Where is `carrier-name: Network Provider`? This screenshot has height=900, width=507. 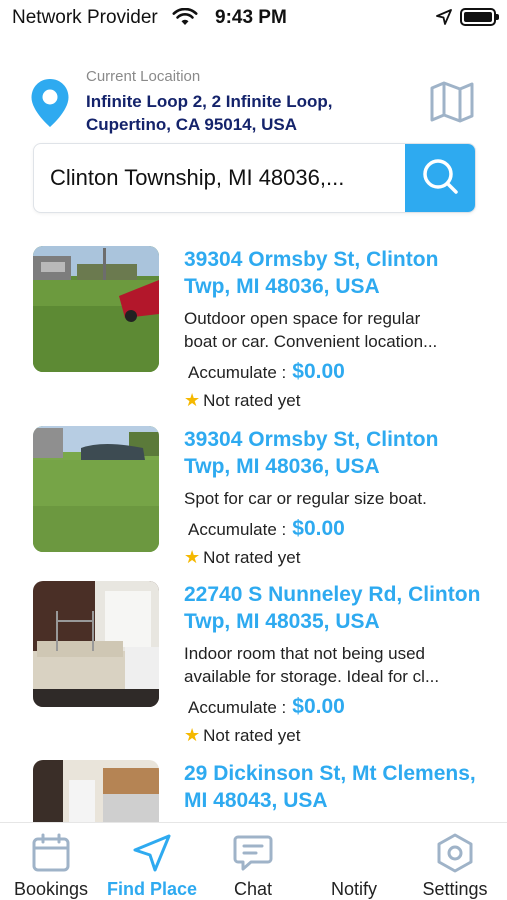
carrier-name: Network Provider is located at coordinates (85, 17).